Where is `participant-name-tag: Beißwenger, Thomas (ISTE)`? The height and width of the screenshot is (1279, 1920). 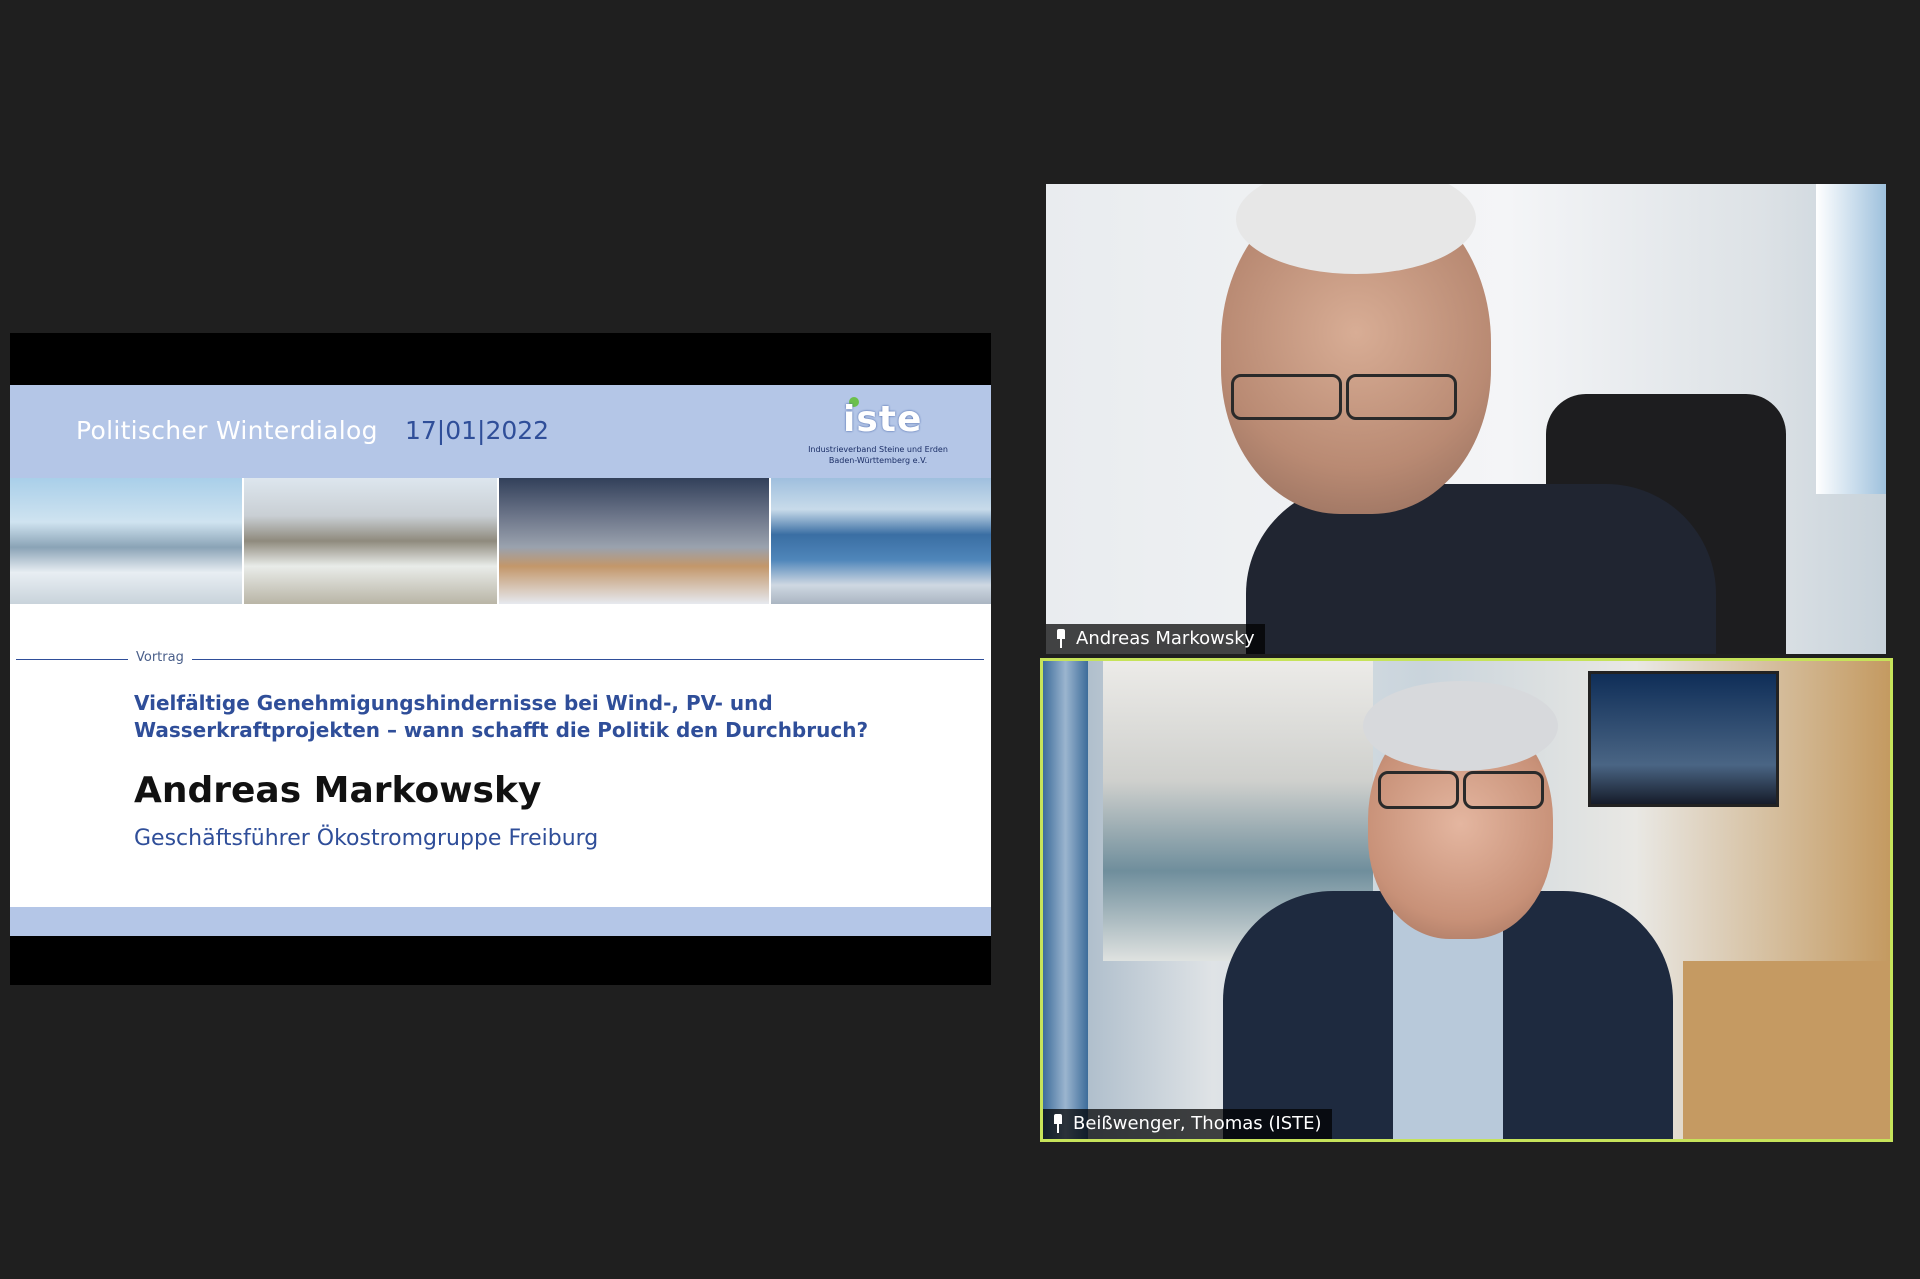
participant-name-tag: Beißwenger, Thomas (ISTE) is located at coordinates (1187, 1124).